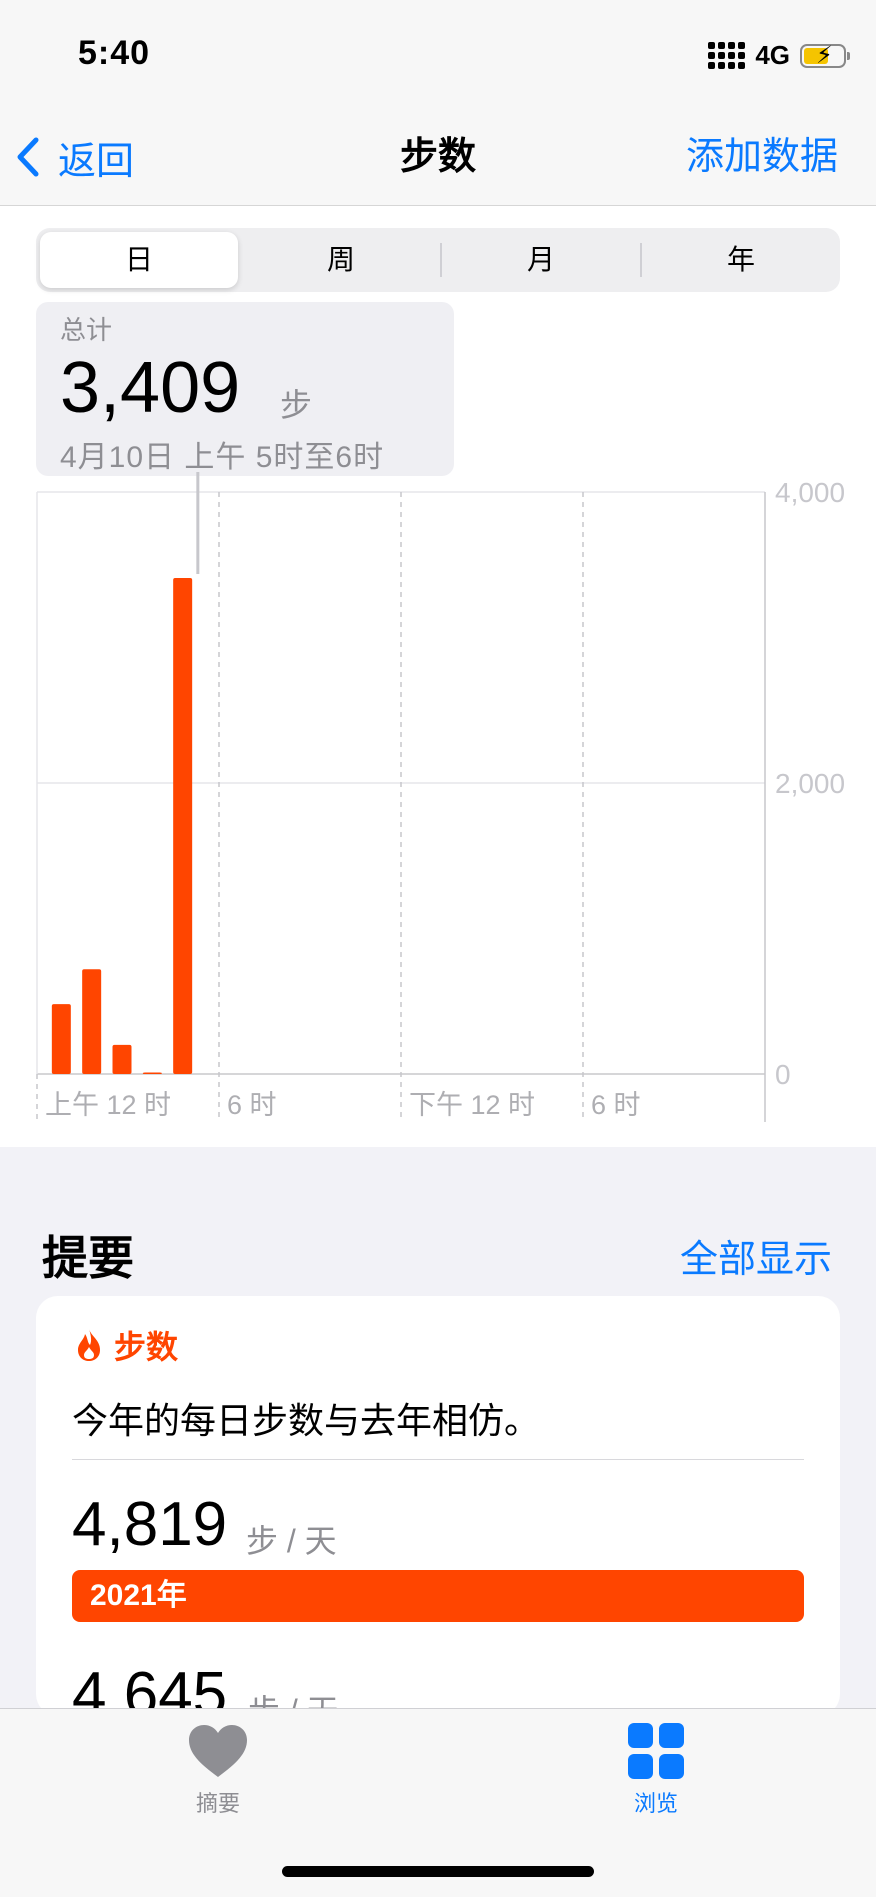 The image size is (876, 1897). Describe the element at coordinates (810, 492) in the screenshot. I see `y-tick-label: 4,000` at that location.